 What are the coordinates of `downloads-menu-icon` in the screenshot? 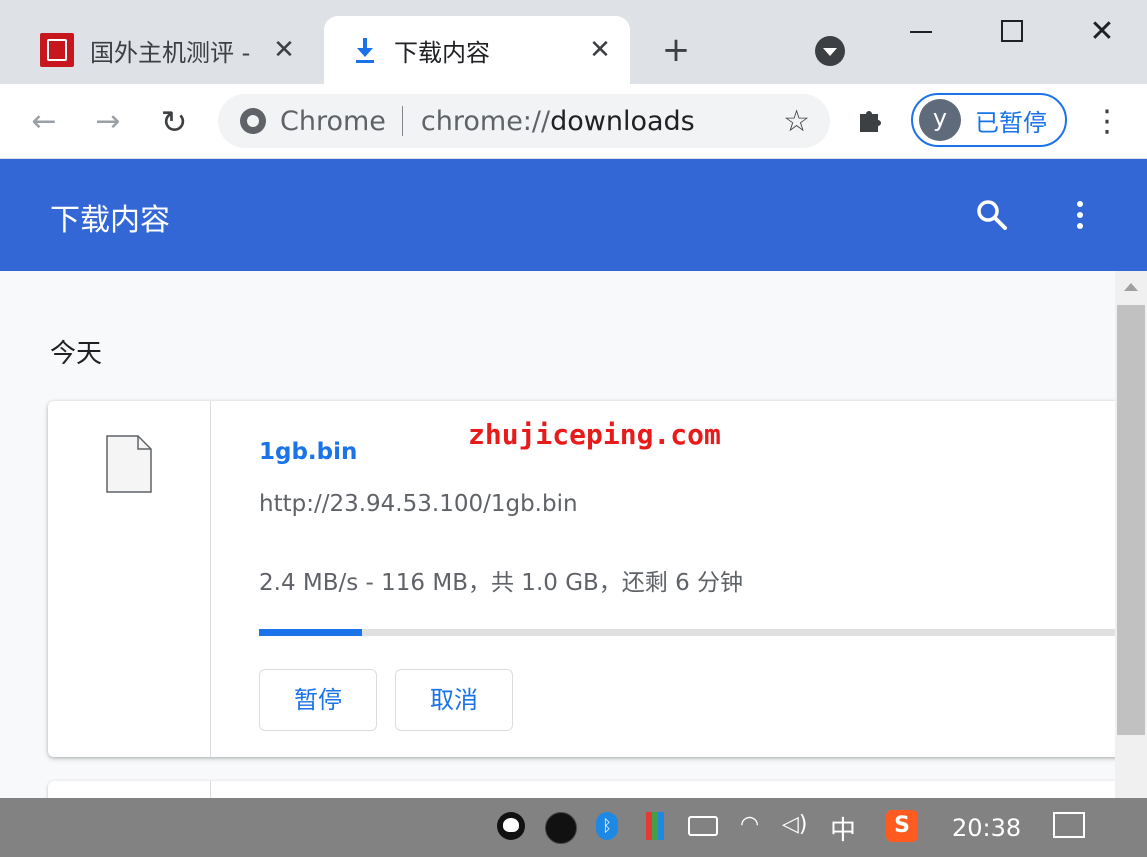 It's located at (1080, 215).